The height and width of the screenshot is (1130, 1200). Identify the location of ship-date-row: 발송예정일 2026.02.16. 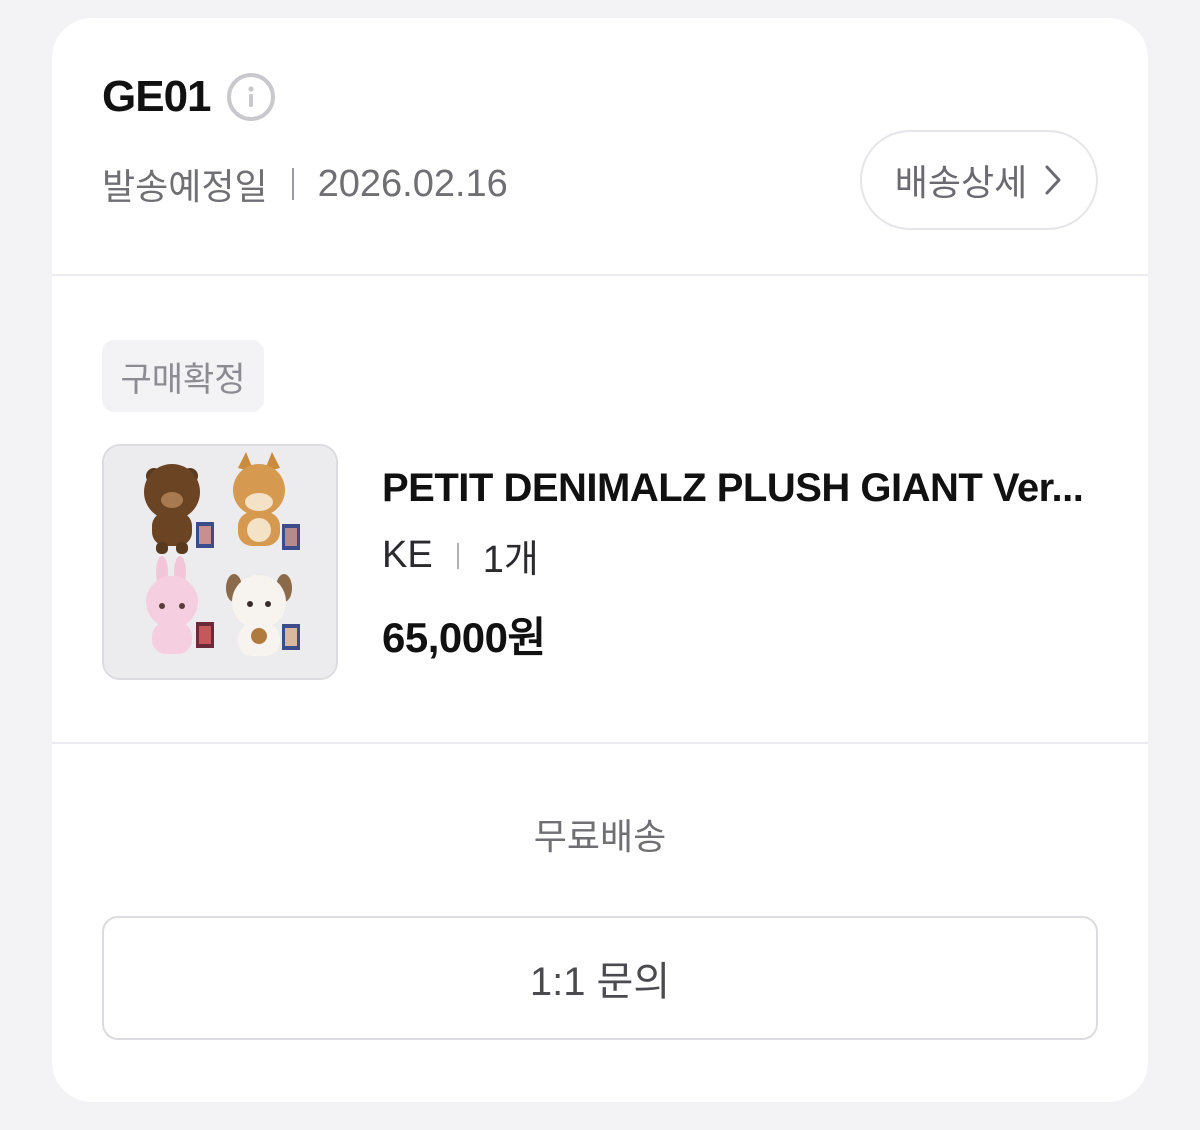
(305, 184).